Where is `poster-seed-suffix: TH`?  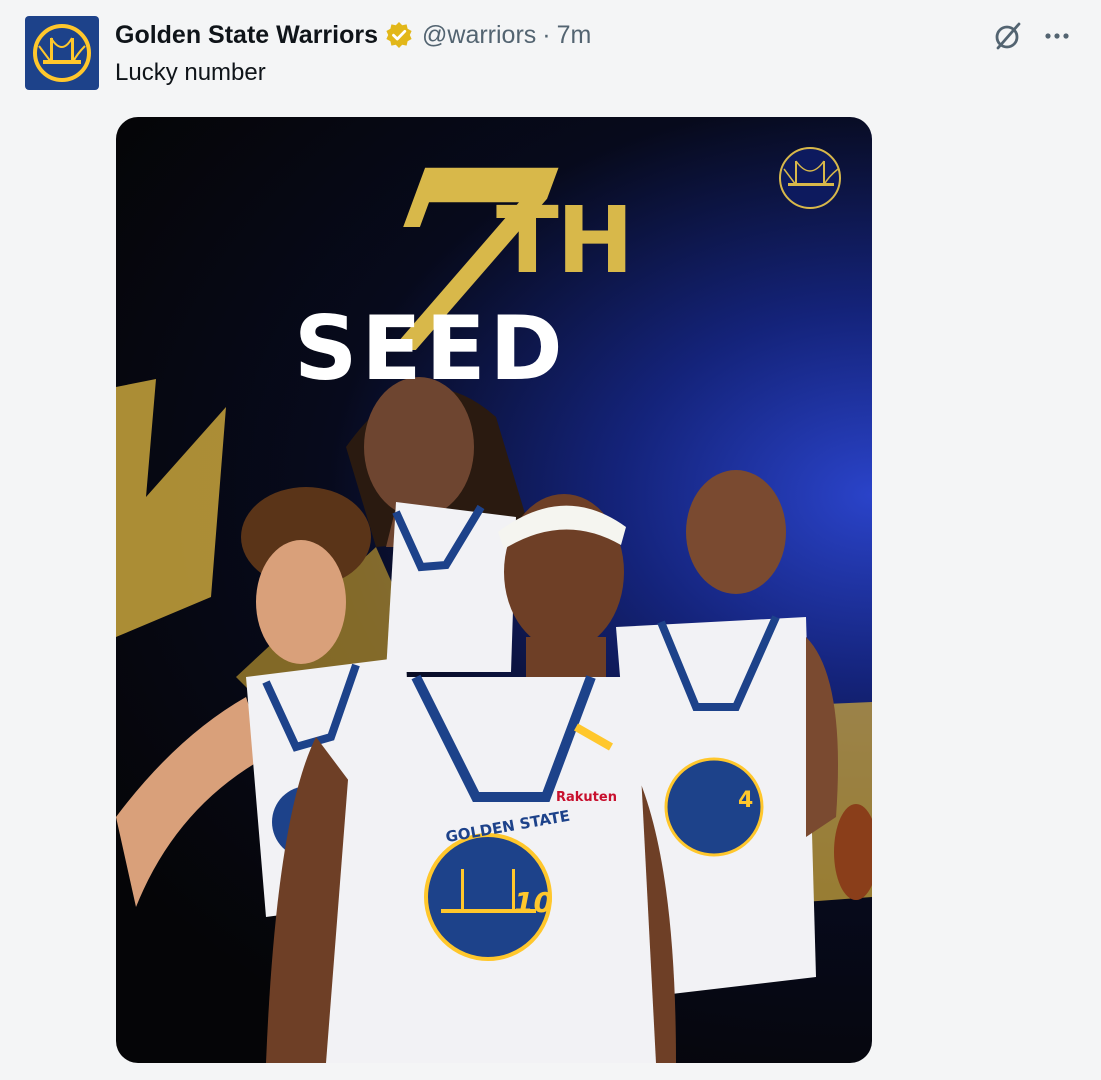
poster-seed-suffix: TH is located at coordinates (565, 240).